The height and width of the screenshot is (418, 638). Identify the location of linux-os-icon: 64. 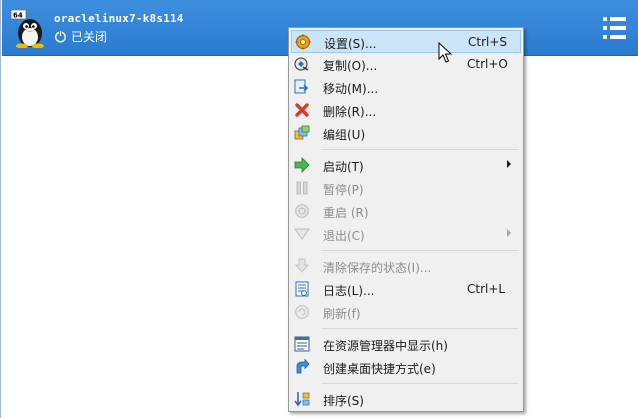
(27, 29).